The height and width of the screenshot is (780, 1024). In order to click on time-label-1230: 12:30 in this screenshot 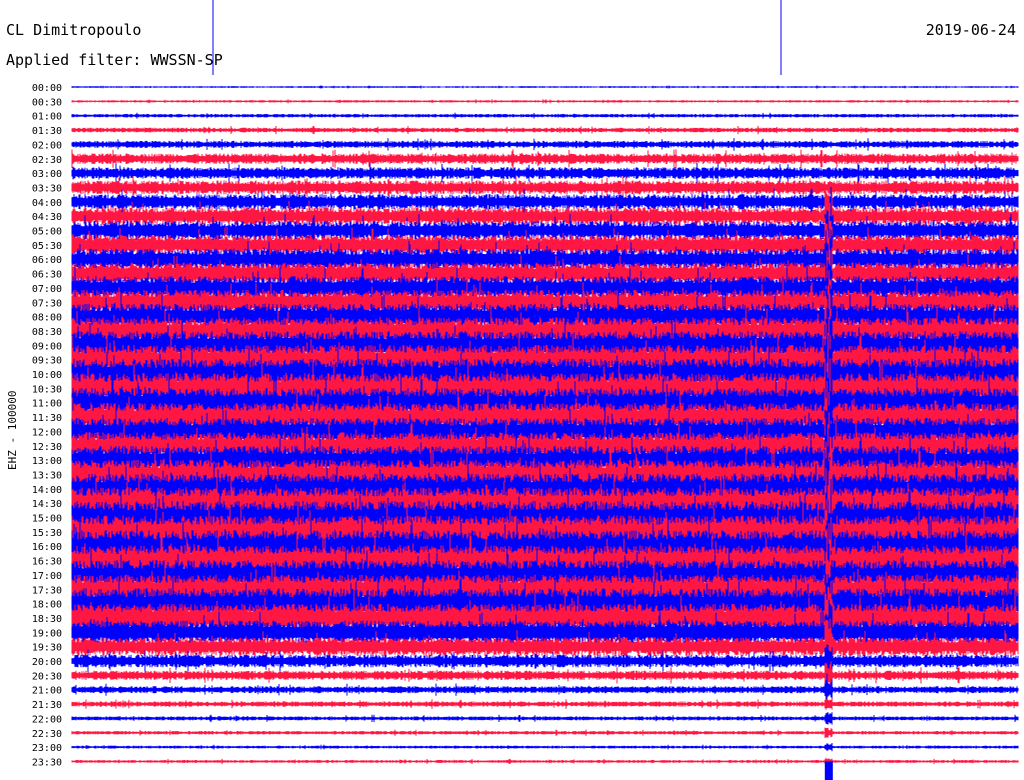, I will do `click(47, 447)`.